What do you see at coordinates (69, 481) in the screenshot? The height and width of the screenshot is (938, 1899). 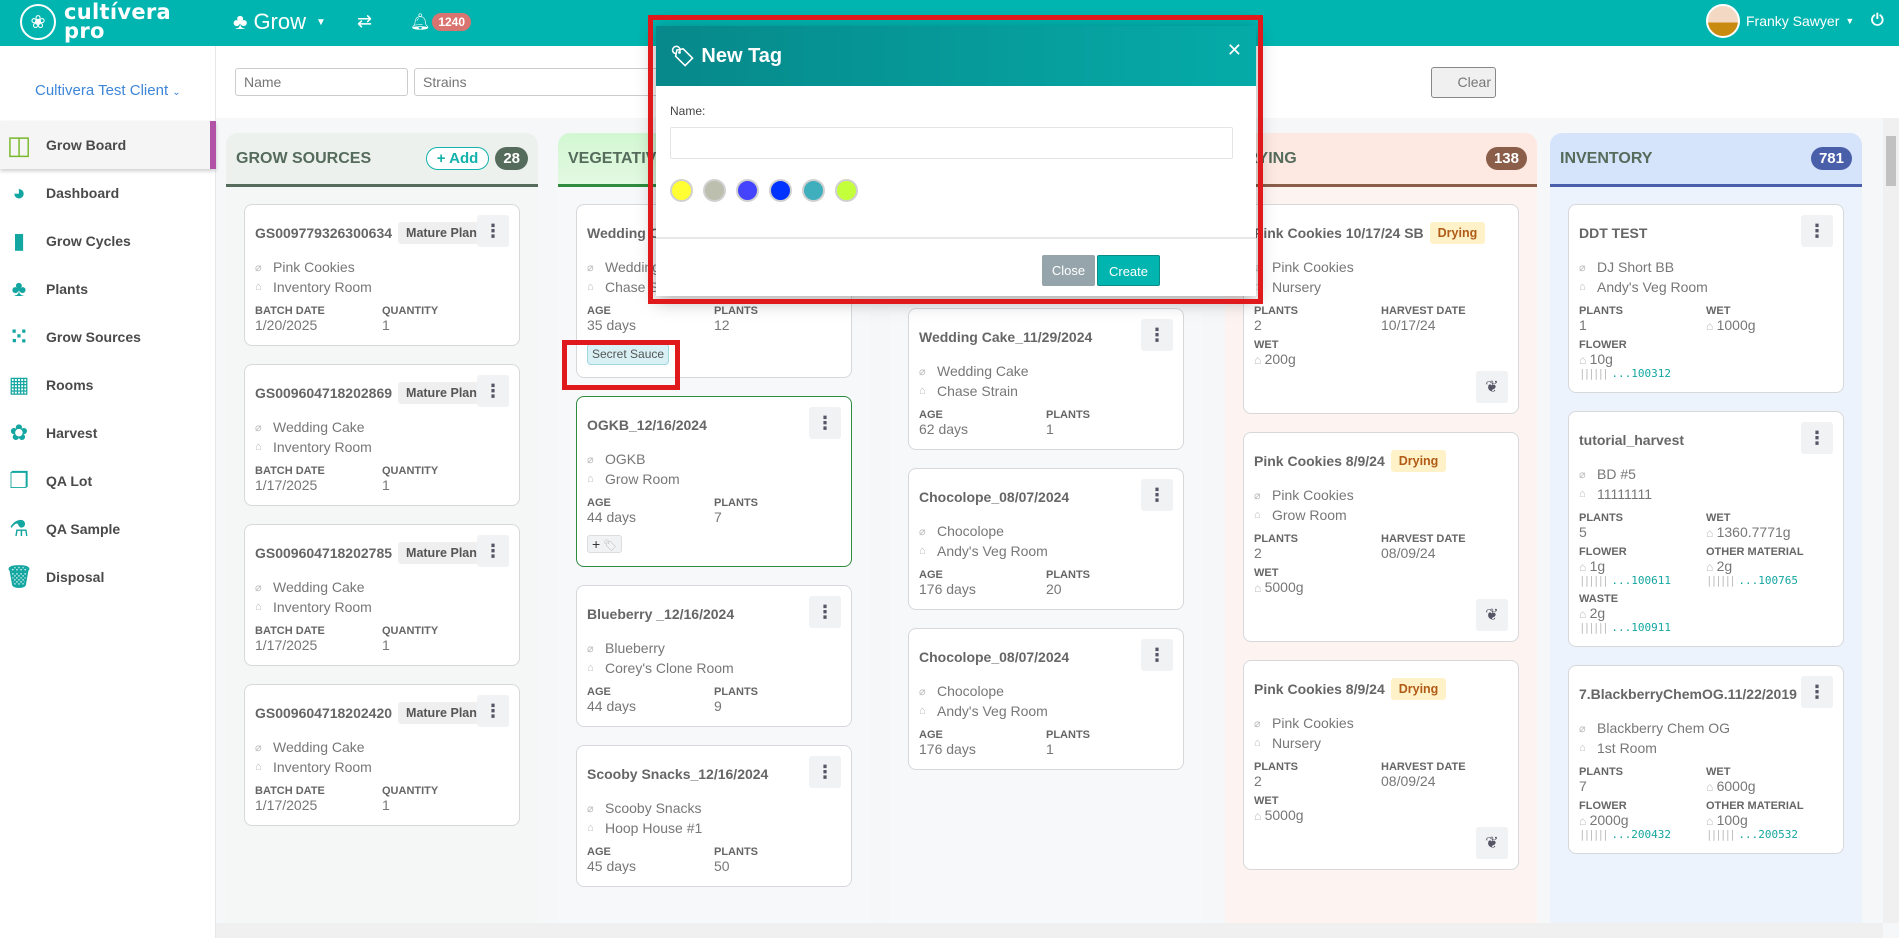 I see `sidebar-item-label: QA Lot` at bounding box center [69, 481].